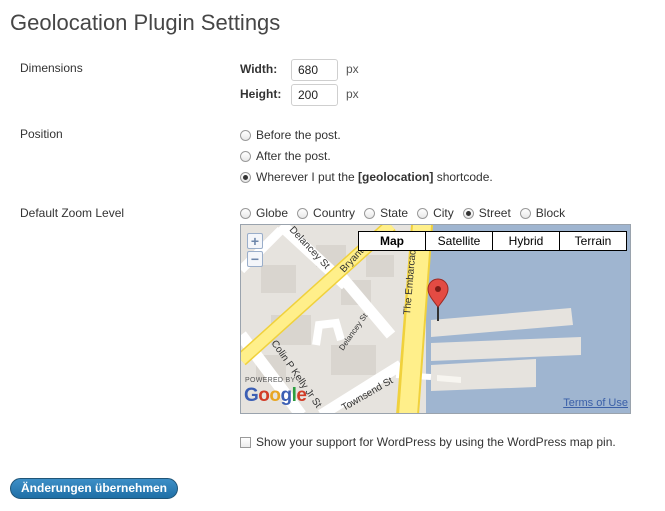 The width and height of the screenshot is (665, 511). What do you see at coordinates (245, 442) in the screenshot?
I see `support-checkbox` at bounding box center [245, 442].